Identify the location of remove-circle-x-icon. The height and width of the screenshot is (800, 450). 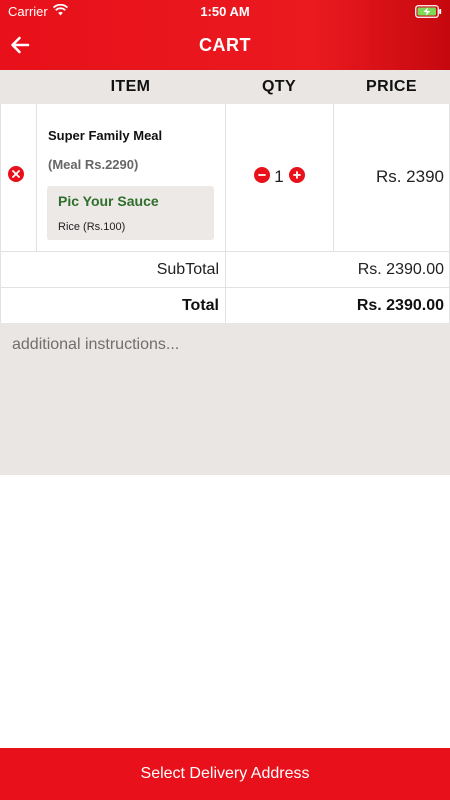
(16, 174).